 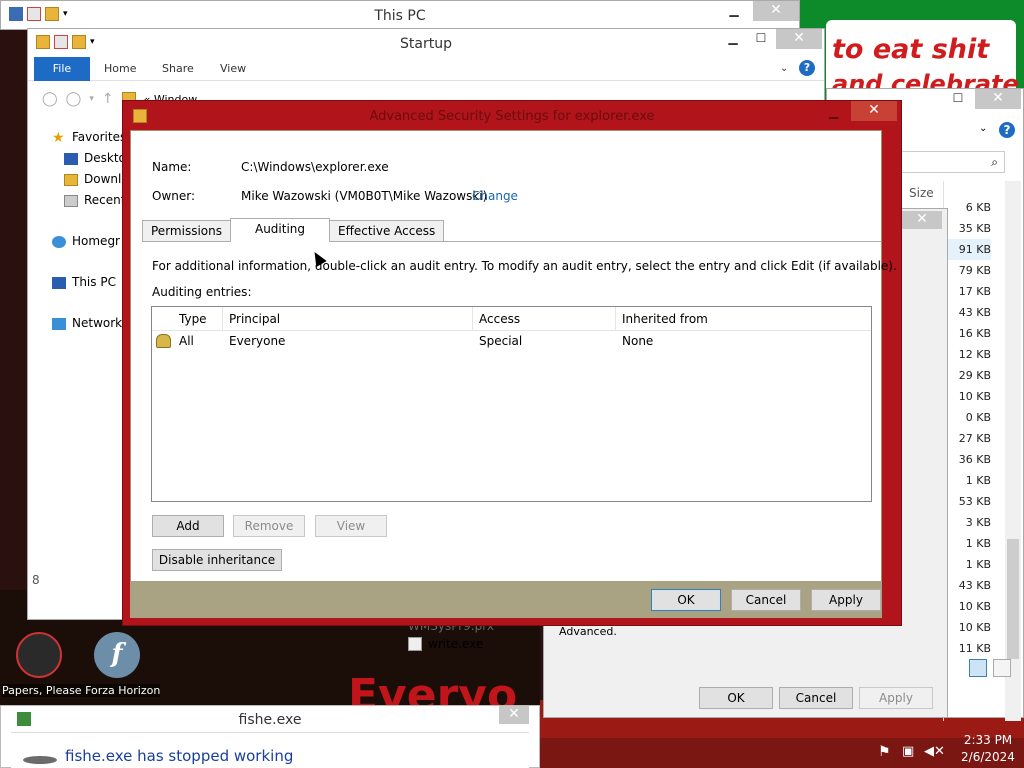 I want to click on details-view-icon, so click(x=978, y=668).